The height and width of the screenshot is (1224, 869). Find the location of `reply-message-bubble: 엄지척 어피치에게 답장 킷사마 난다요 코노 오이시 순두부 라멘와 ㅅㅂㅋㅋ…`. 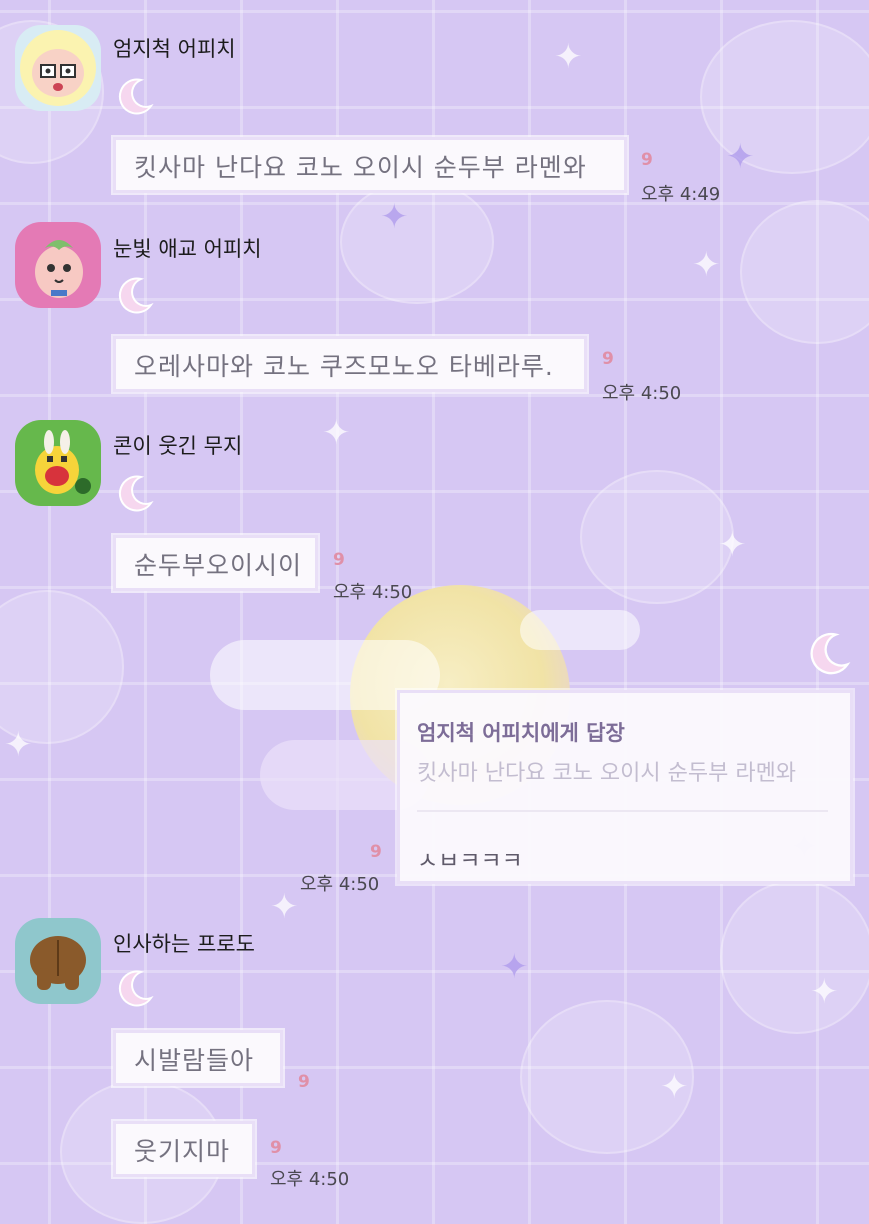

reply-message-bubble: 엄지척 어피치에게 답장 킷사마 난다요 코노 오이시 순두부 라멘와 ㅅㅂㅋㅋ… is located at coordinates (625, 787).